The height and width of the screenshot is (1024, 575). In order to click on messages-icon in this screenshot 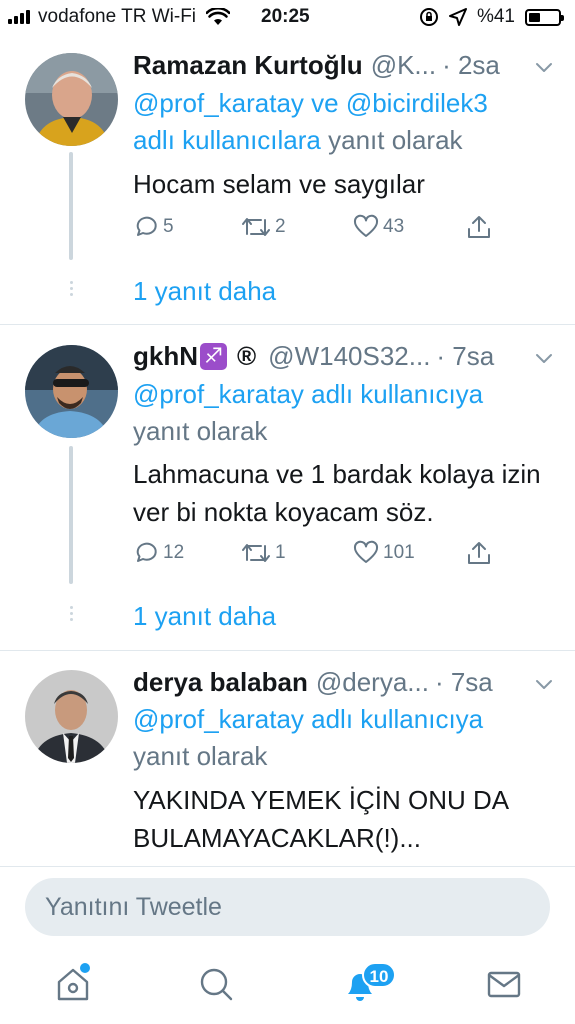, I will do `click(504, 984)`.